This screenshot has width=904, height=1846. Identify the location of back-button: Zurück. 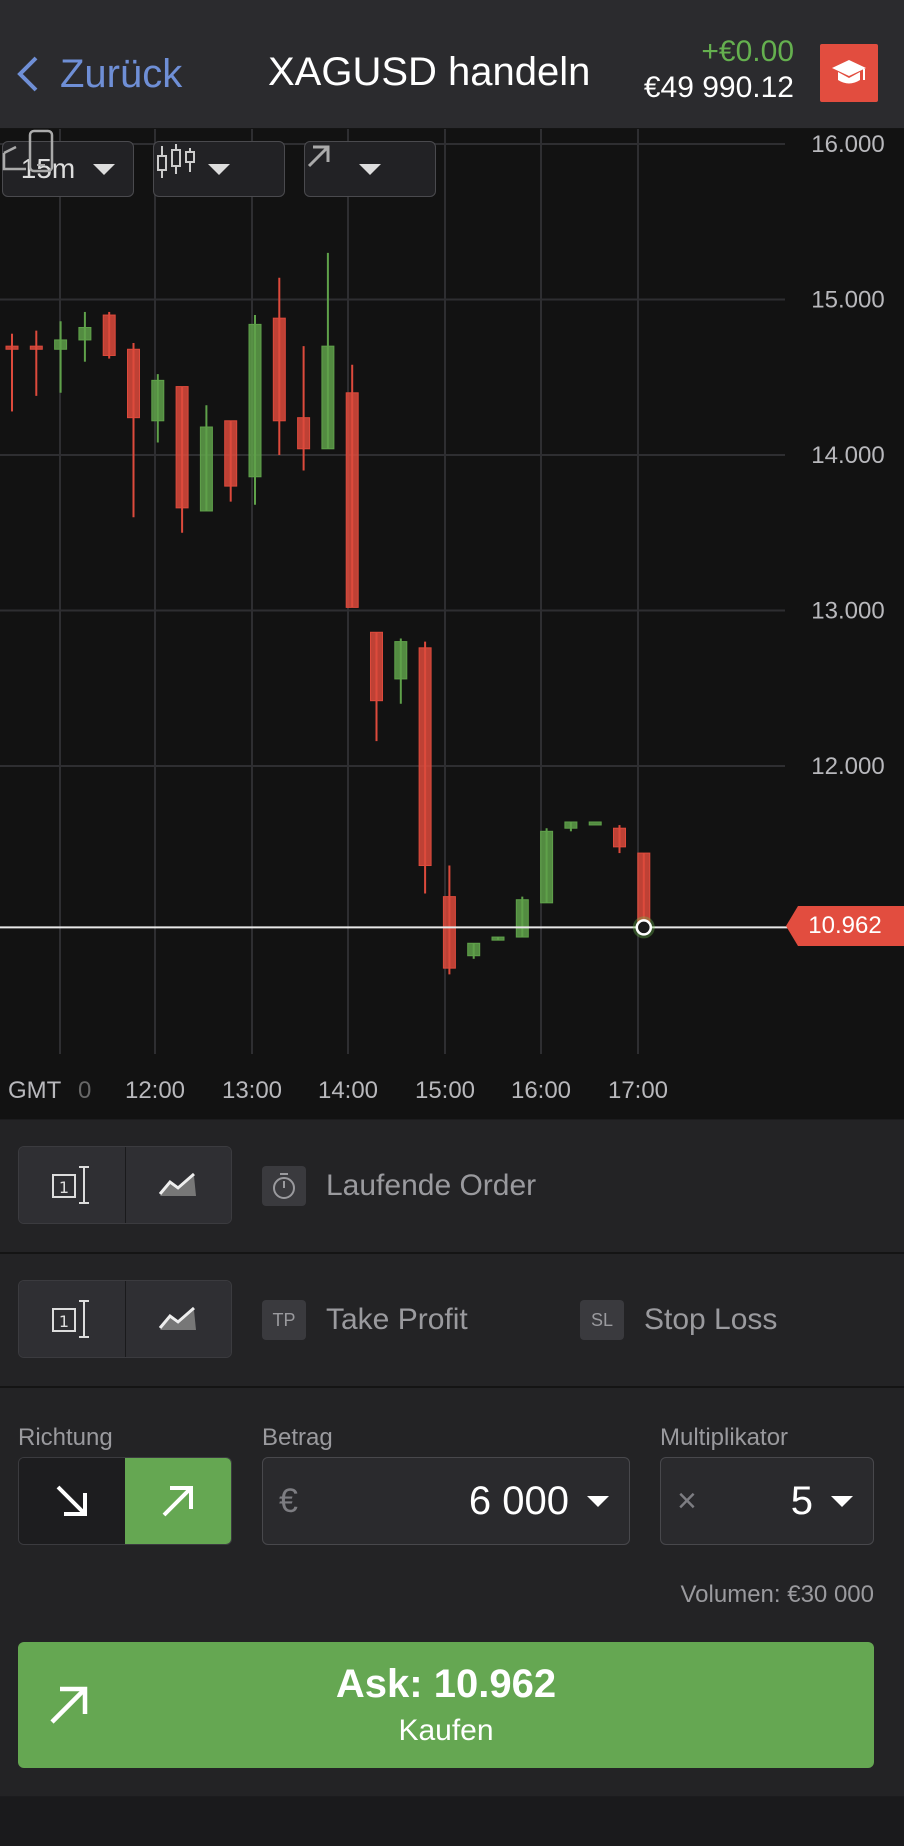
(98, 74).